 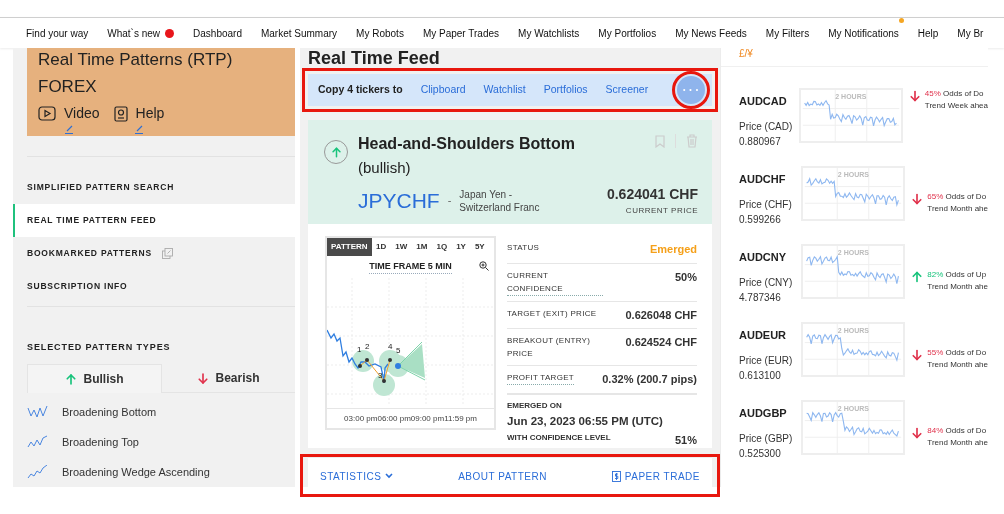 What do you see at coordinates (863, 33) in the screenshot?
I see `nav-link: My Notifications` at bounding box center [863, 33].